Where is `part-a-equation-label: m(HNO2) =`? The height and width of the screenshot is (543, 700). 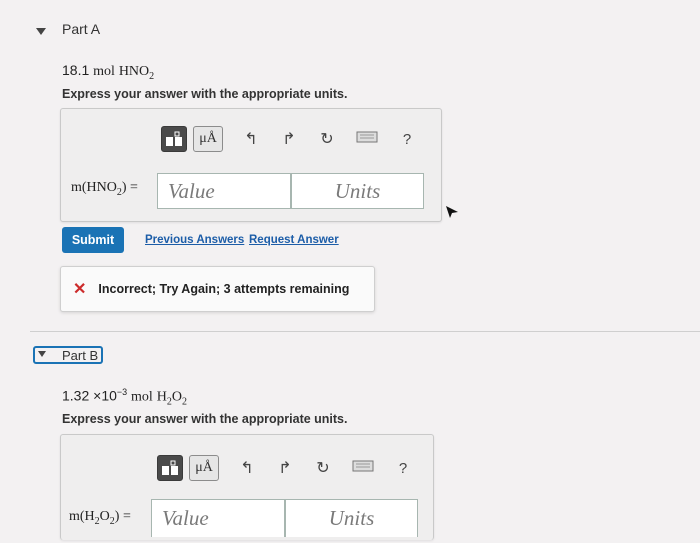 part-a-equation-label: m(HNO2) = is located at coordinates (104, 189).